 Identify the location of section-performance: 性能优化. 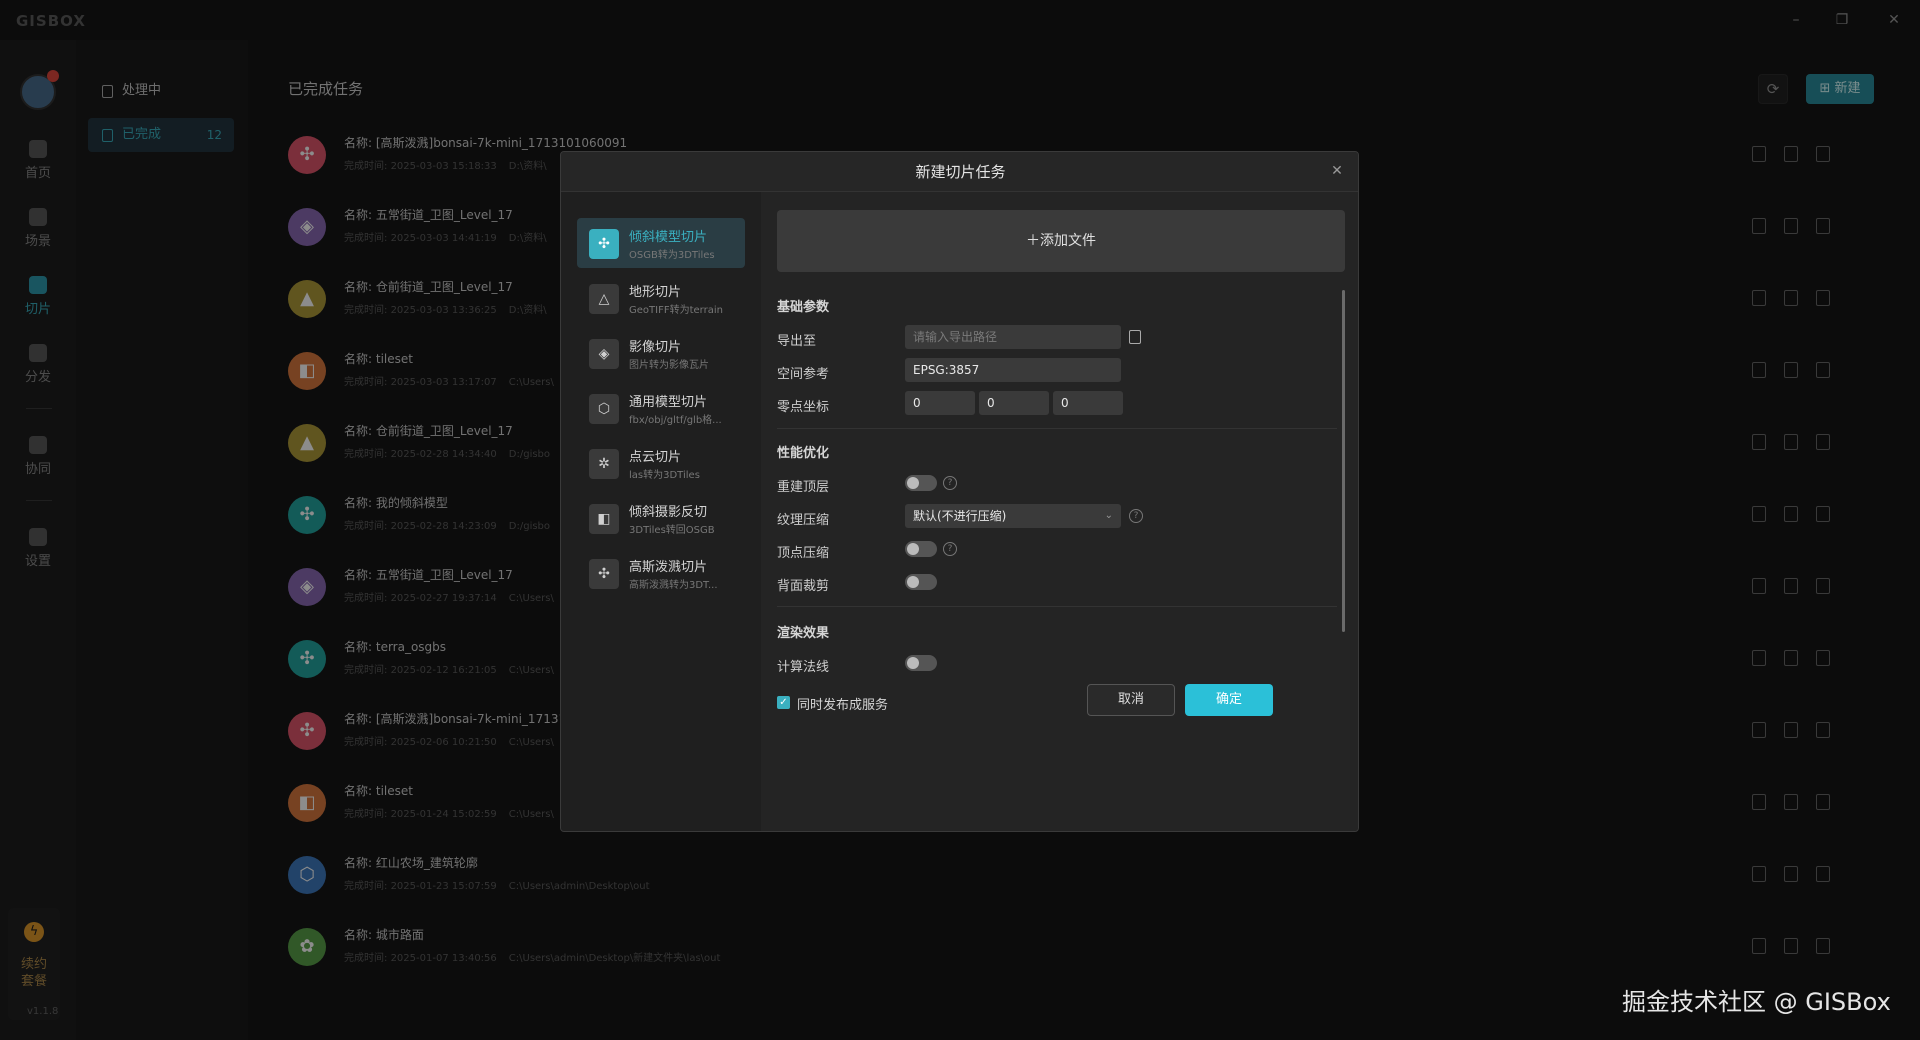
(803, 453).